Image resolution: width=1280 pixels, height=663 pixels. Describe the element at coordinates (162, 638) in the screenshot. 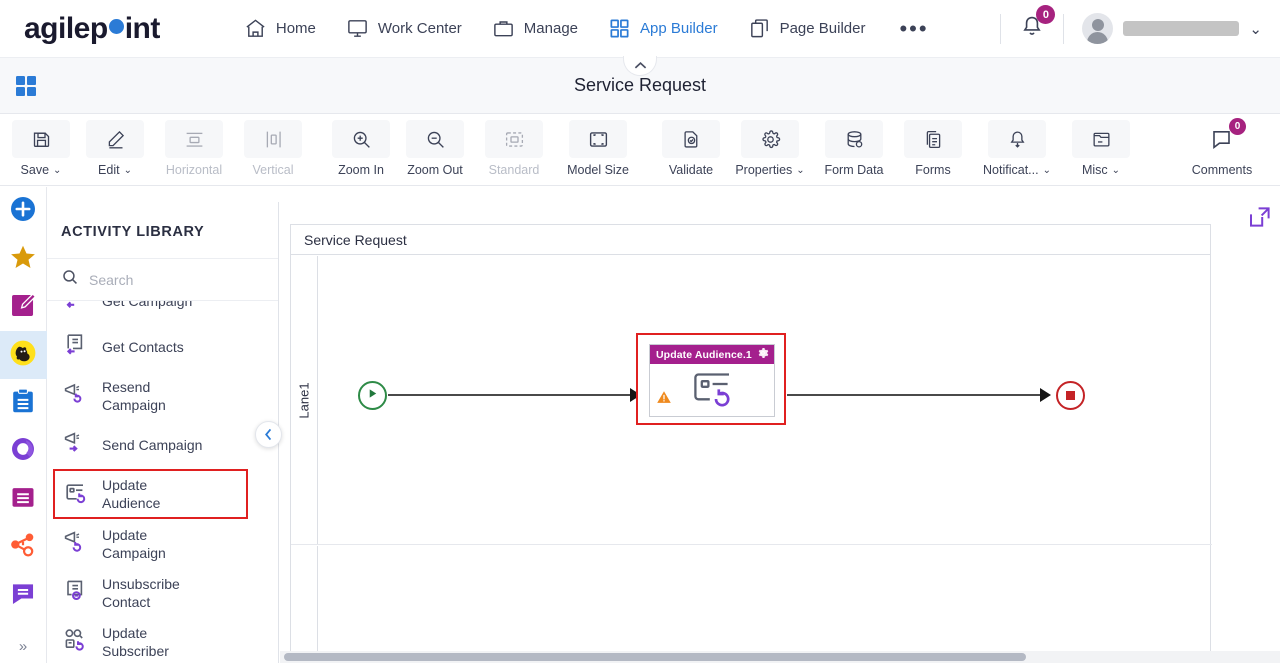

I see `list-item-update-subscriber: Update Subscriber` at that location.